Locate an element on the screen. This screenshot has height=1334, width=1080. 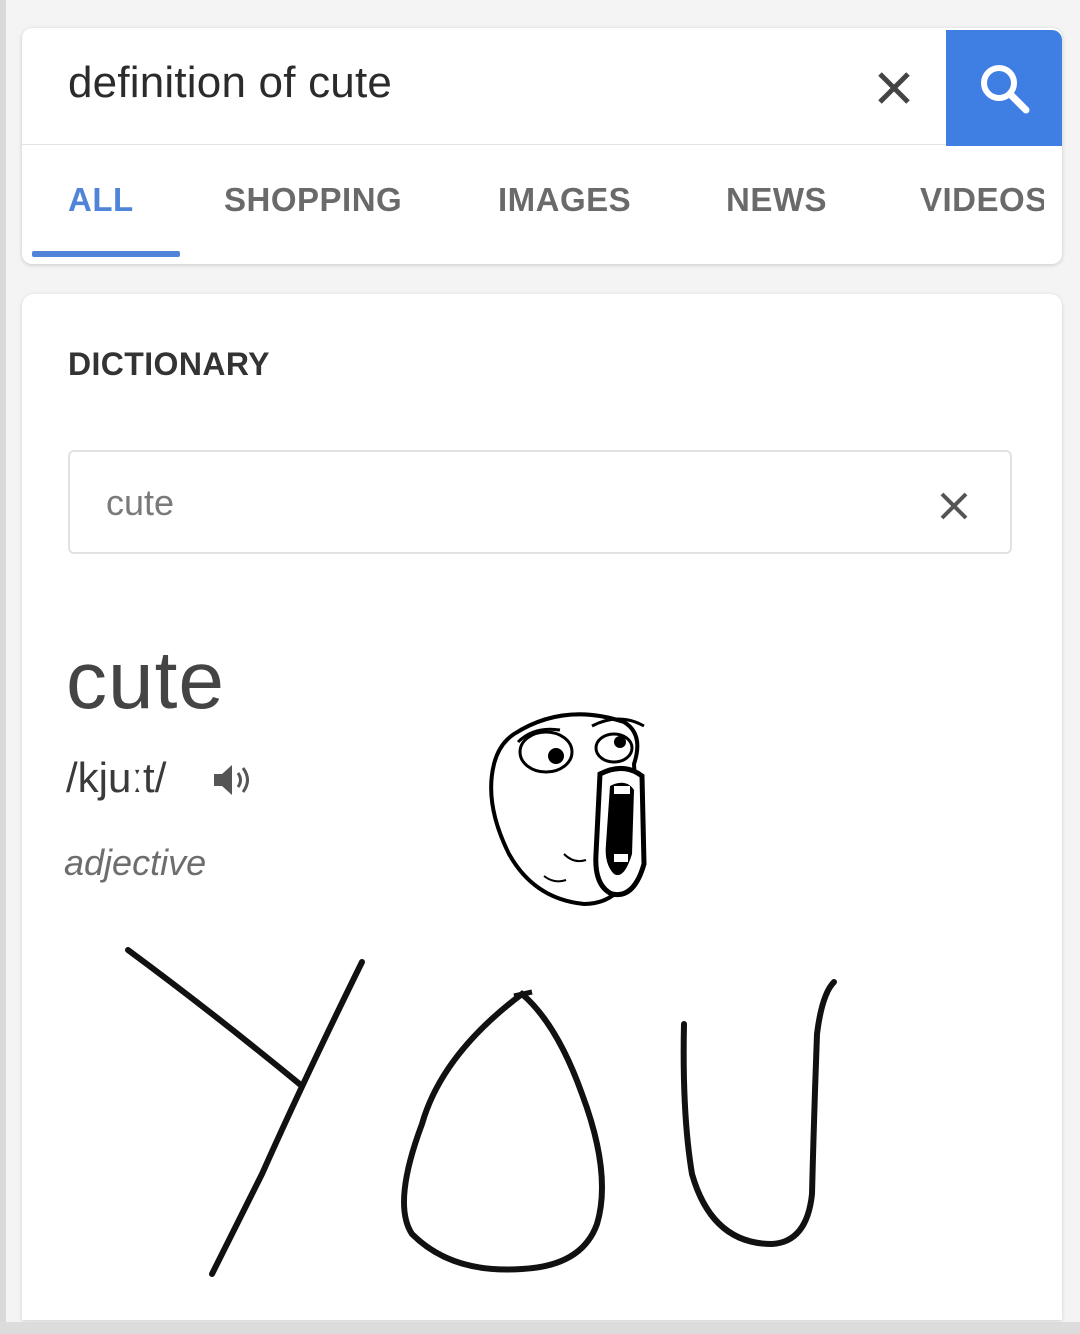
tab-videos: VIDEOS is located at coordinates (982, 200).